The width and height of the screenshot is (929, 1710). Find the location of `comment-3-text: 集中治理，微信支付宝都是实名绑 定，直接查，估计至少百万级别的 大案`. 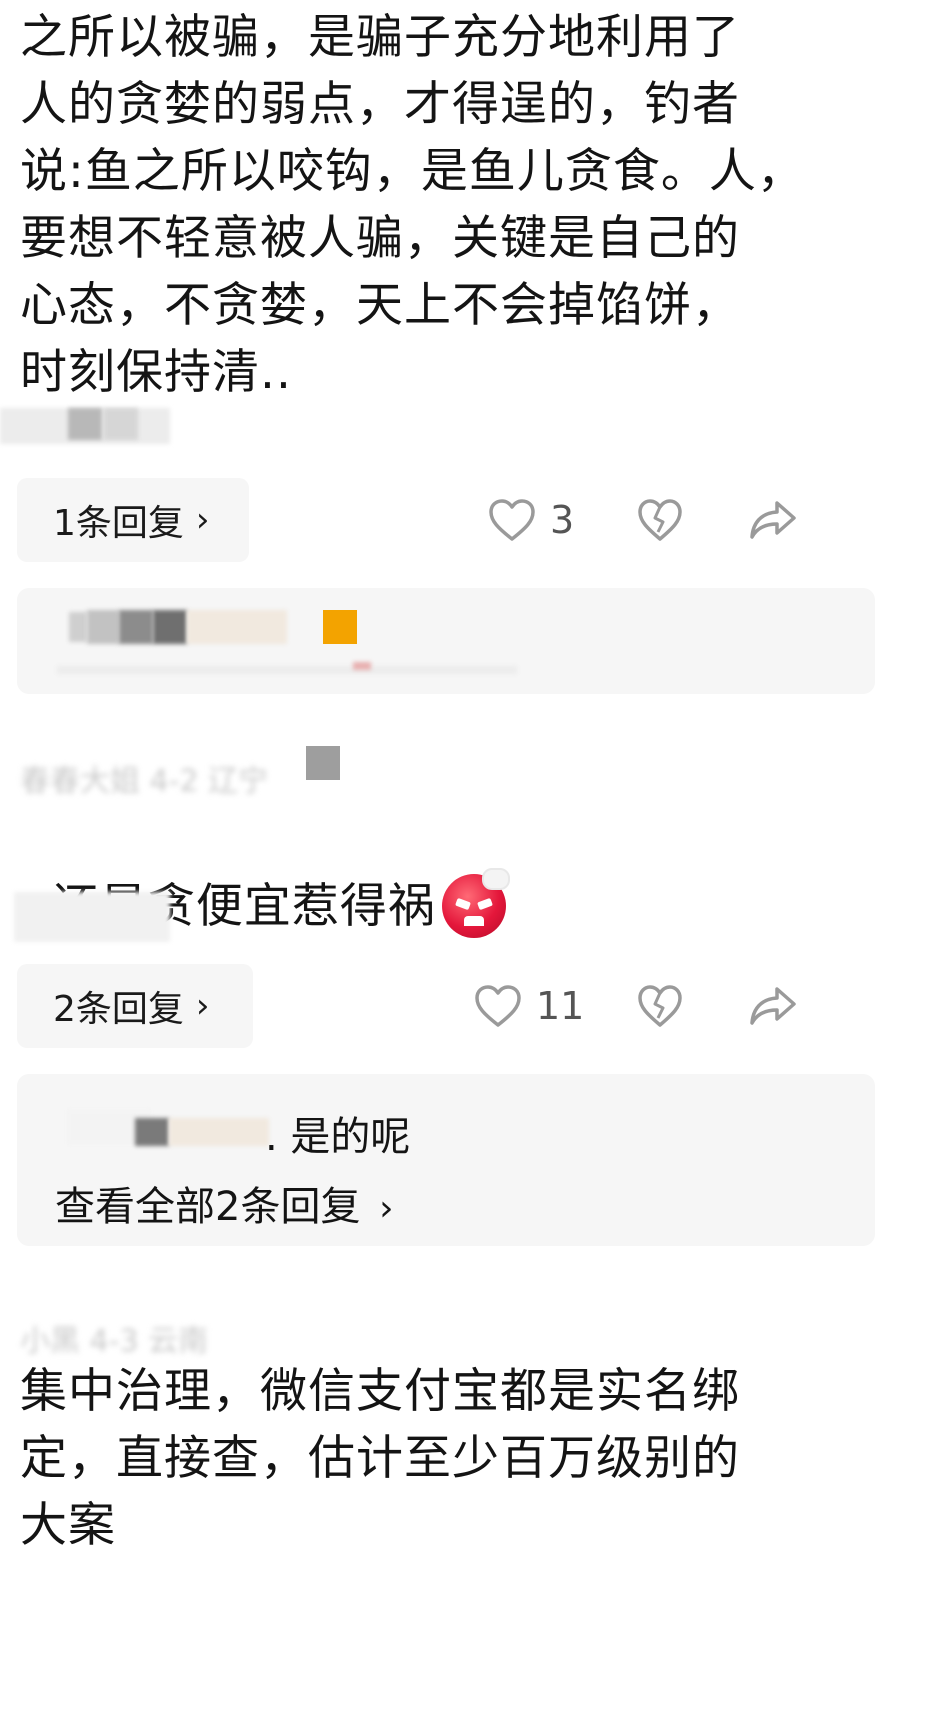

comment-3-text: 集中治理，微信支付宝都是实名绑 定，直接查，估计至少百万级别的 大案 is located at coordinates (380, 1458).